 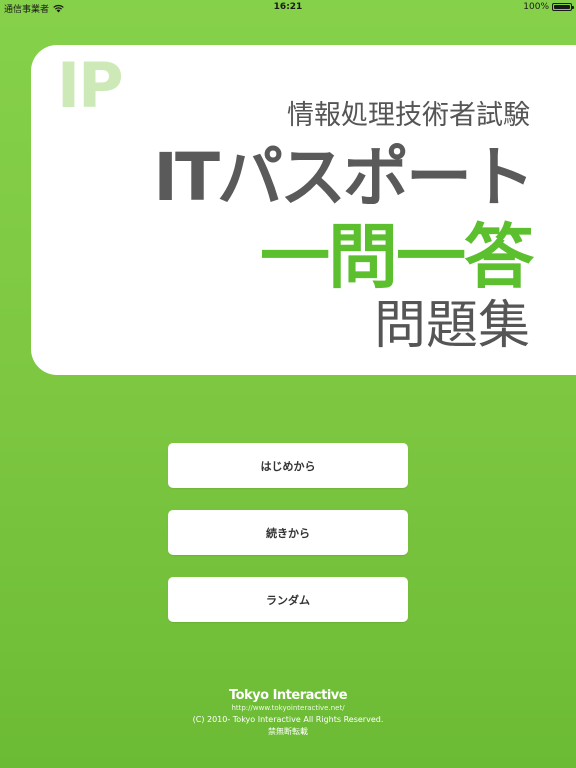 What do you see at coordinates (288, 465) in the screenshot?
I see `start-button: はじめから` at bounding box center [288, 465].